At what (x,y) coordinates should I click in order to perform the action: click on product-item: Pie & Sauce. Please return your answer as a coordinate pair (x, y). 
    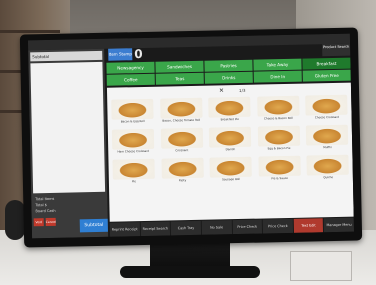
    Looking at the image, I should click on (279, 170).